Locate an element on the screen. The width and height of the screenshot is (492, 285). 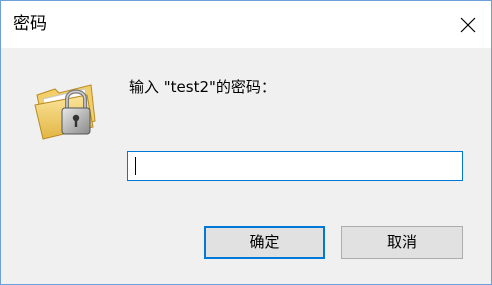
ok-button: 确定 is located at coordinates (264, 242).